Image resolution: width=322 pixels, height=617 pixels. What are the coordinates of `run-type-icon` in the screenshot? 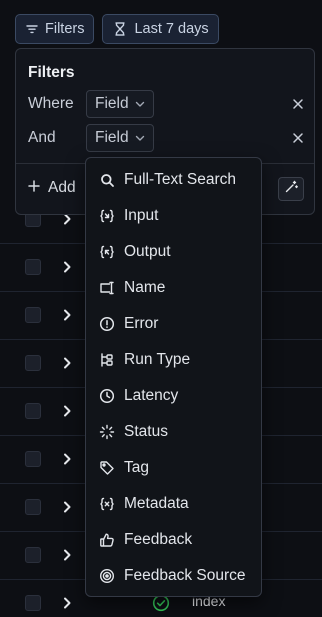 It's located at (107, 360).